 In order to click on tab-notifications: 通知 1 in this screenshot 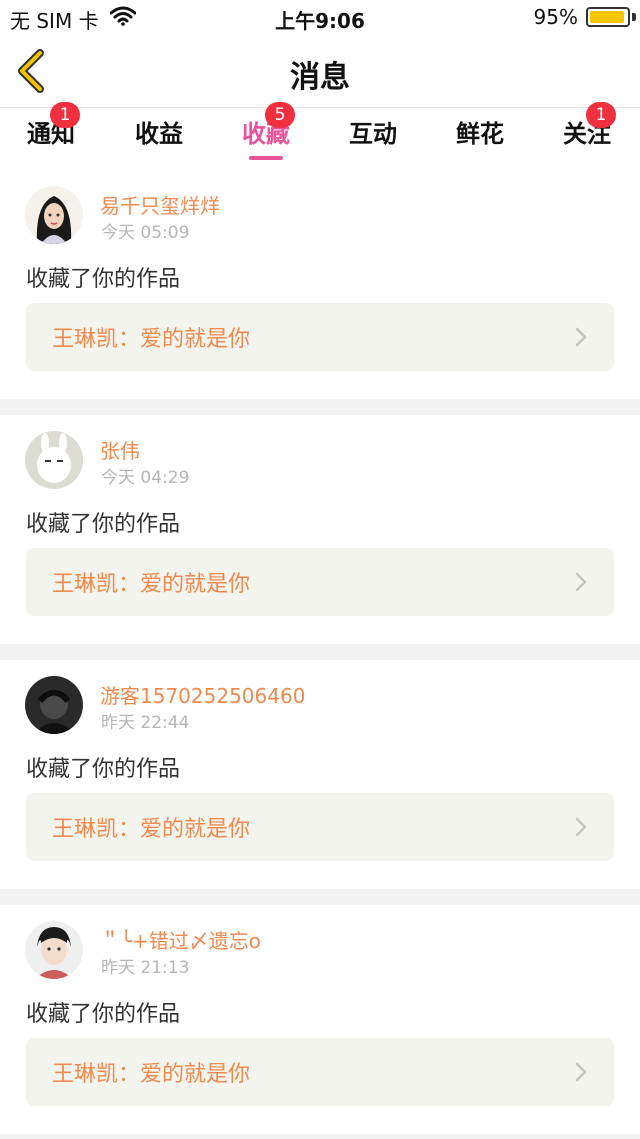, I will do `click(51, 125)`.